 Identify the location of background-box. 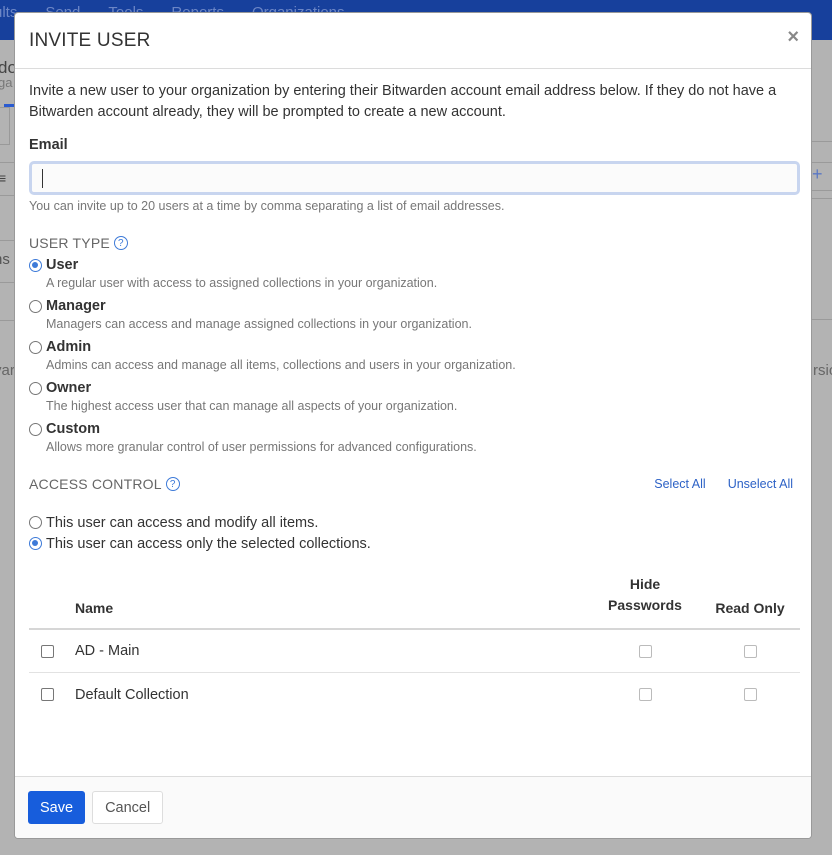
(5, 126).